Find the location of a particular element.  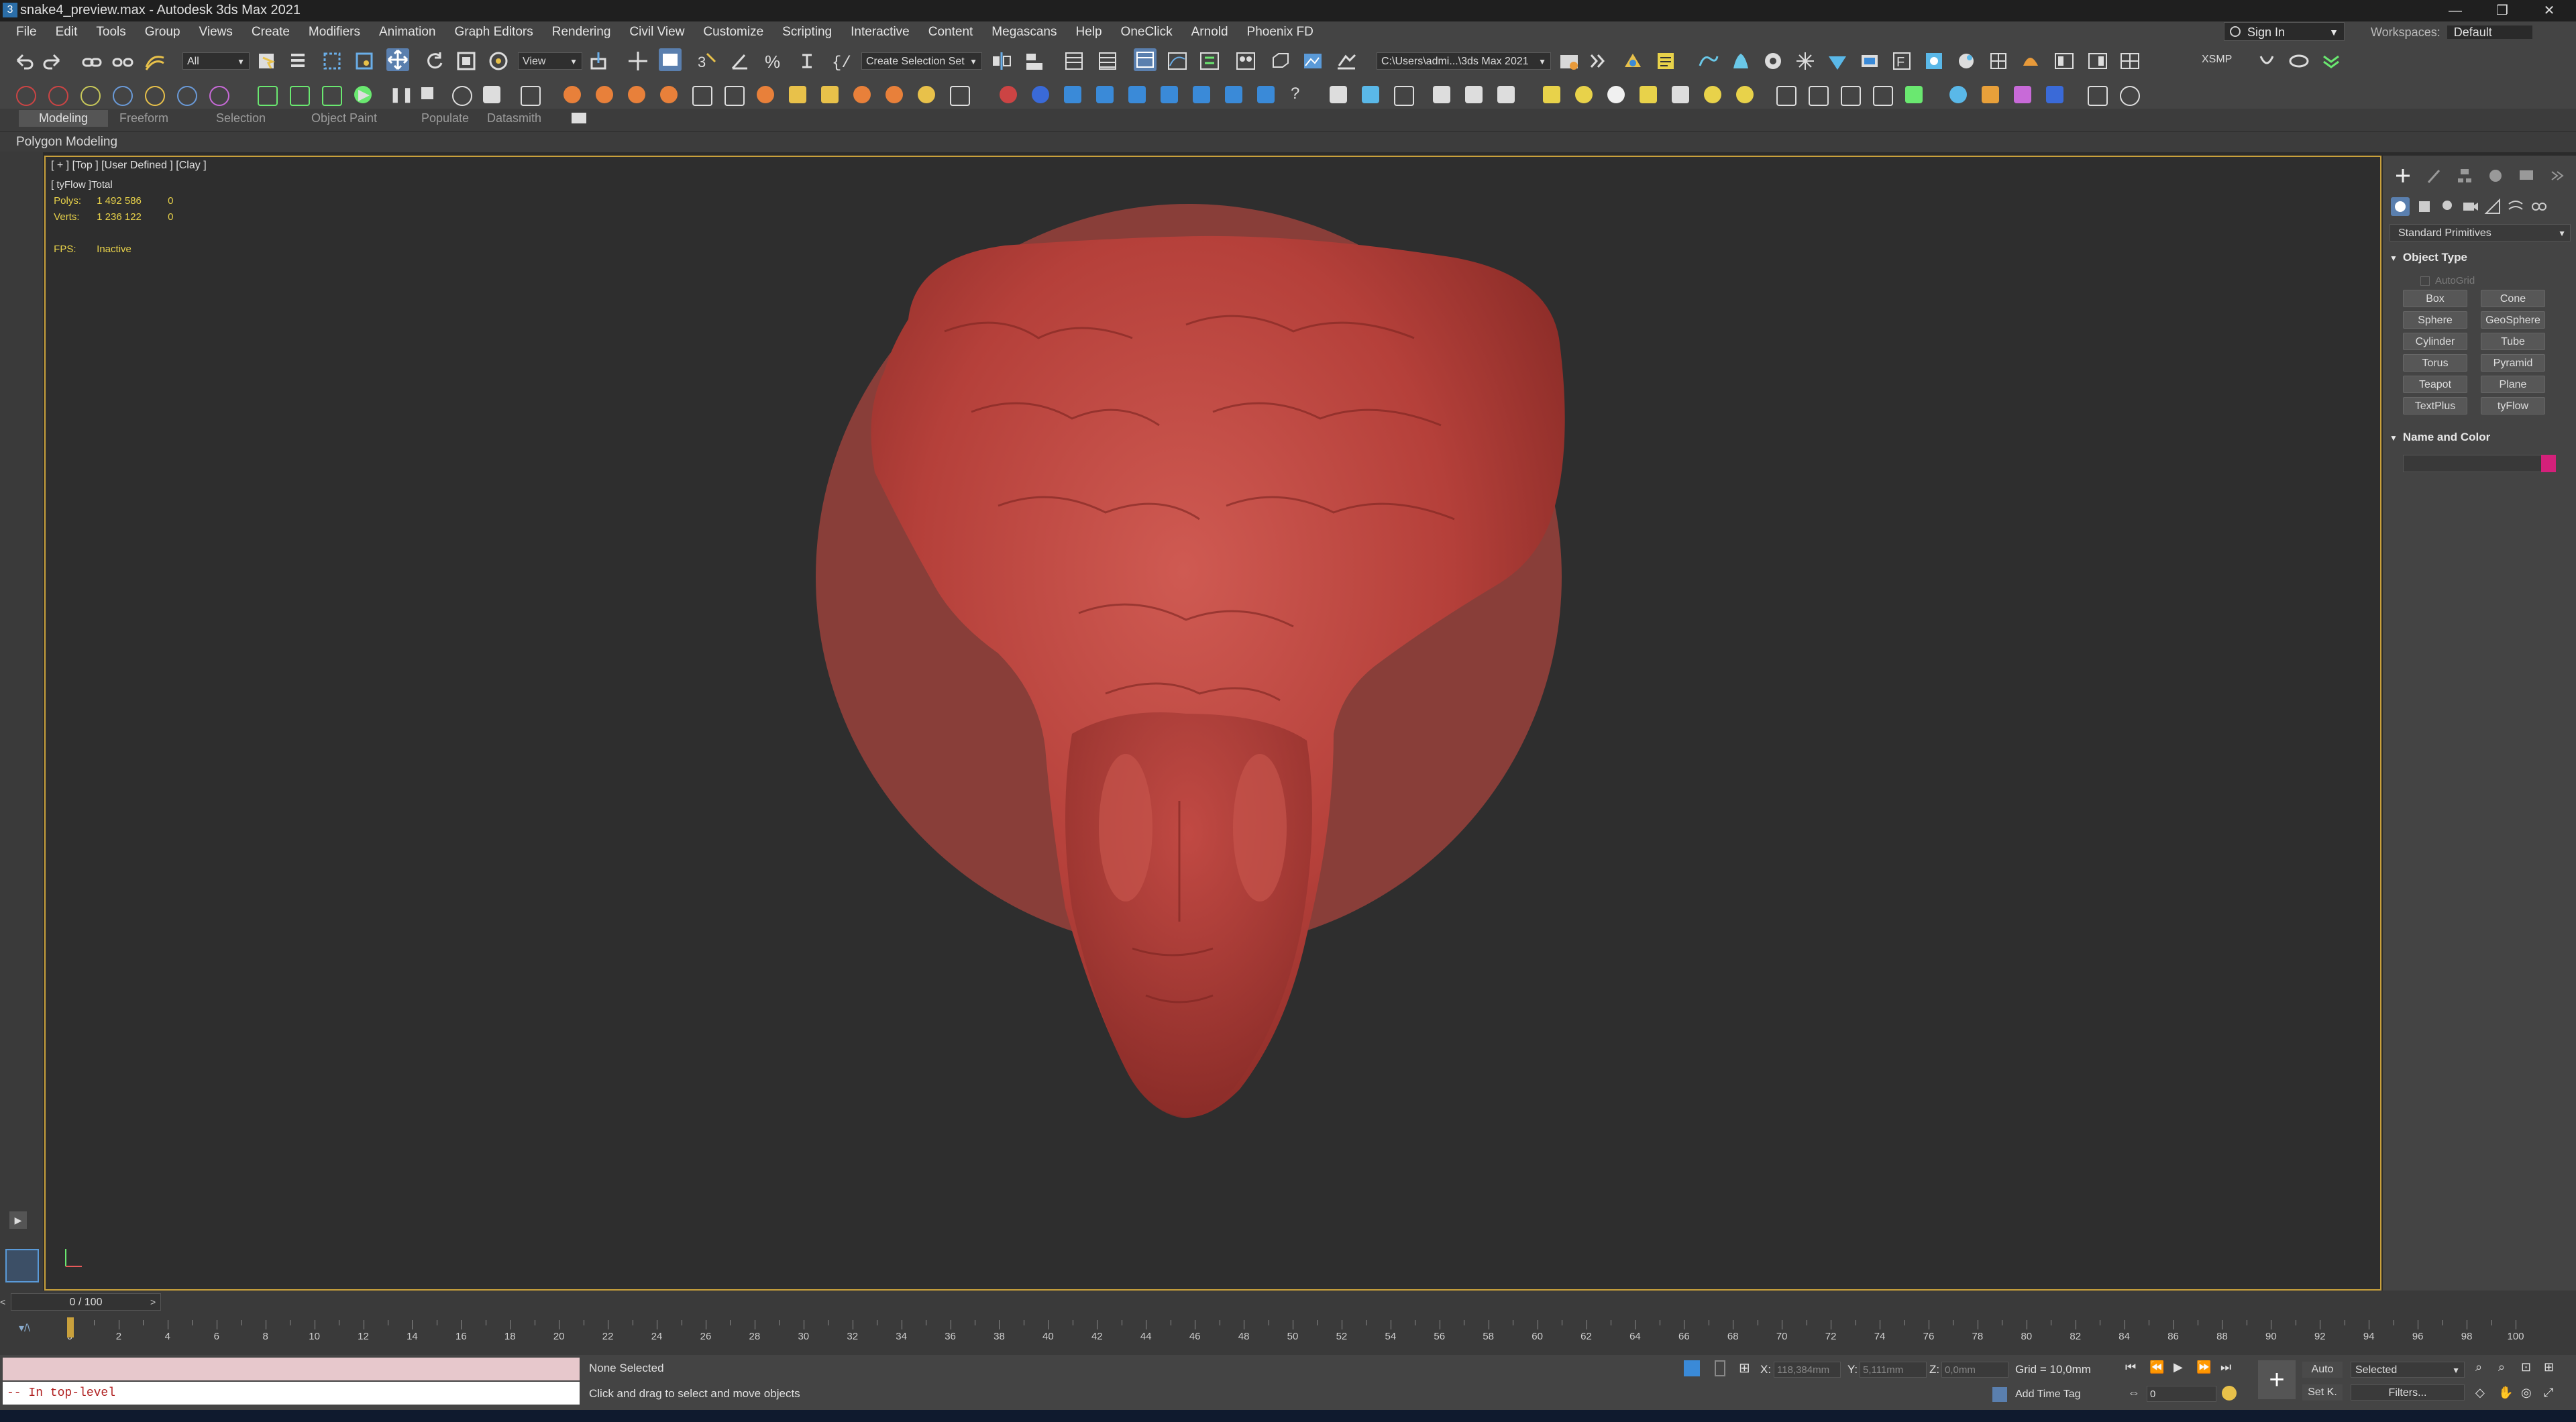

plane-button: Plane is located at coordinates (2513, 385).